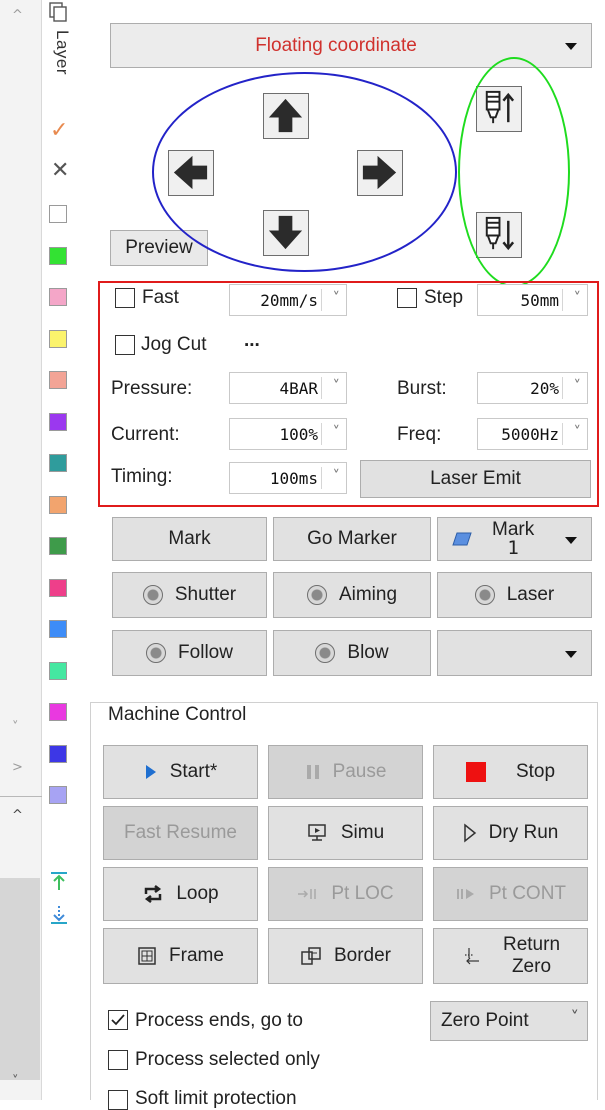  Describe the element at coordinates (20, 979) in the screenshot. I see `scrollbar-thumb` at that location.